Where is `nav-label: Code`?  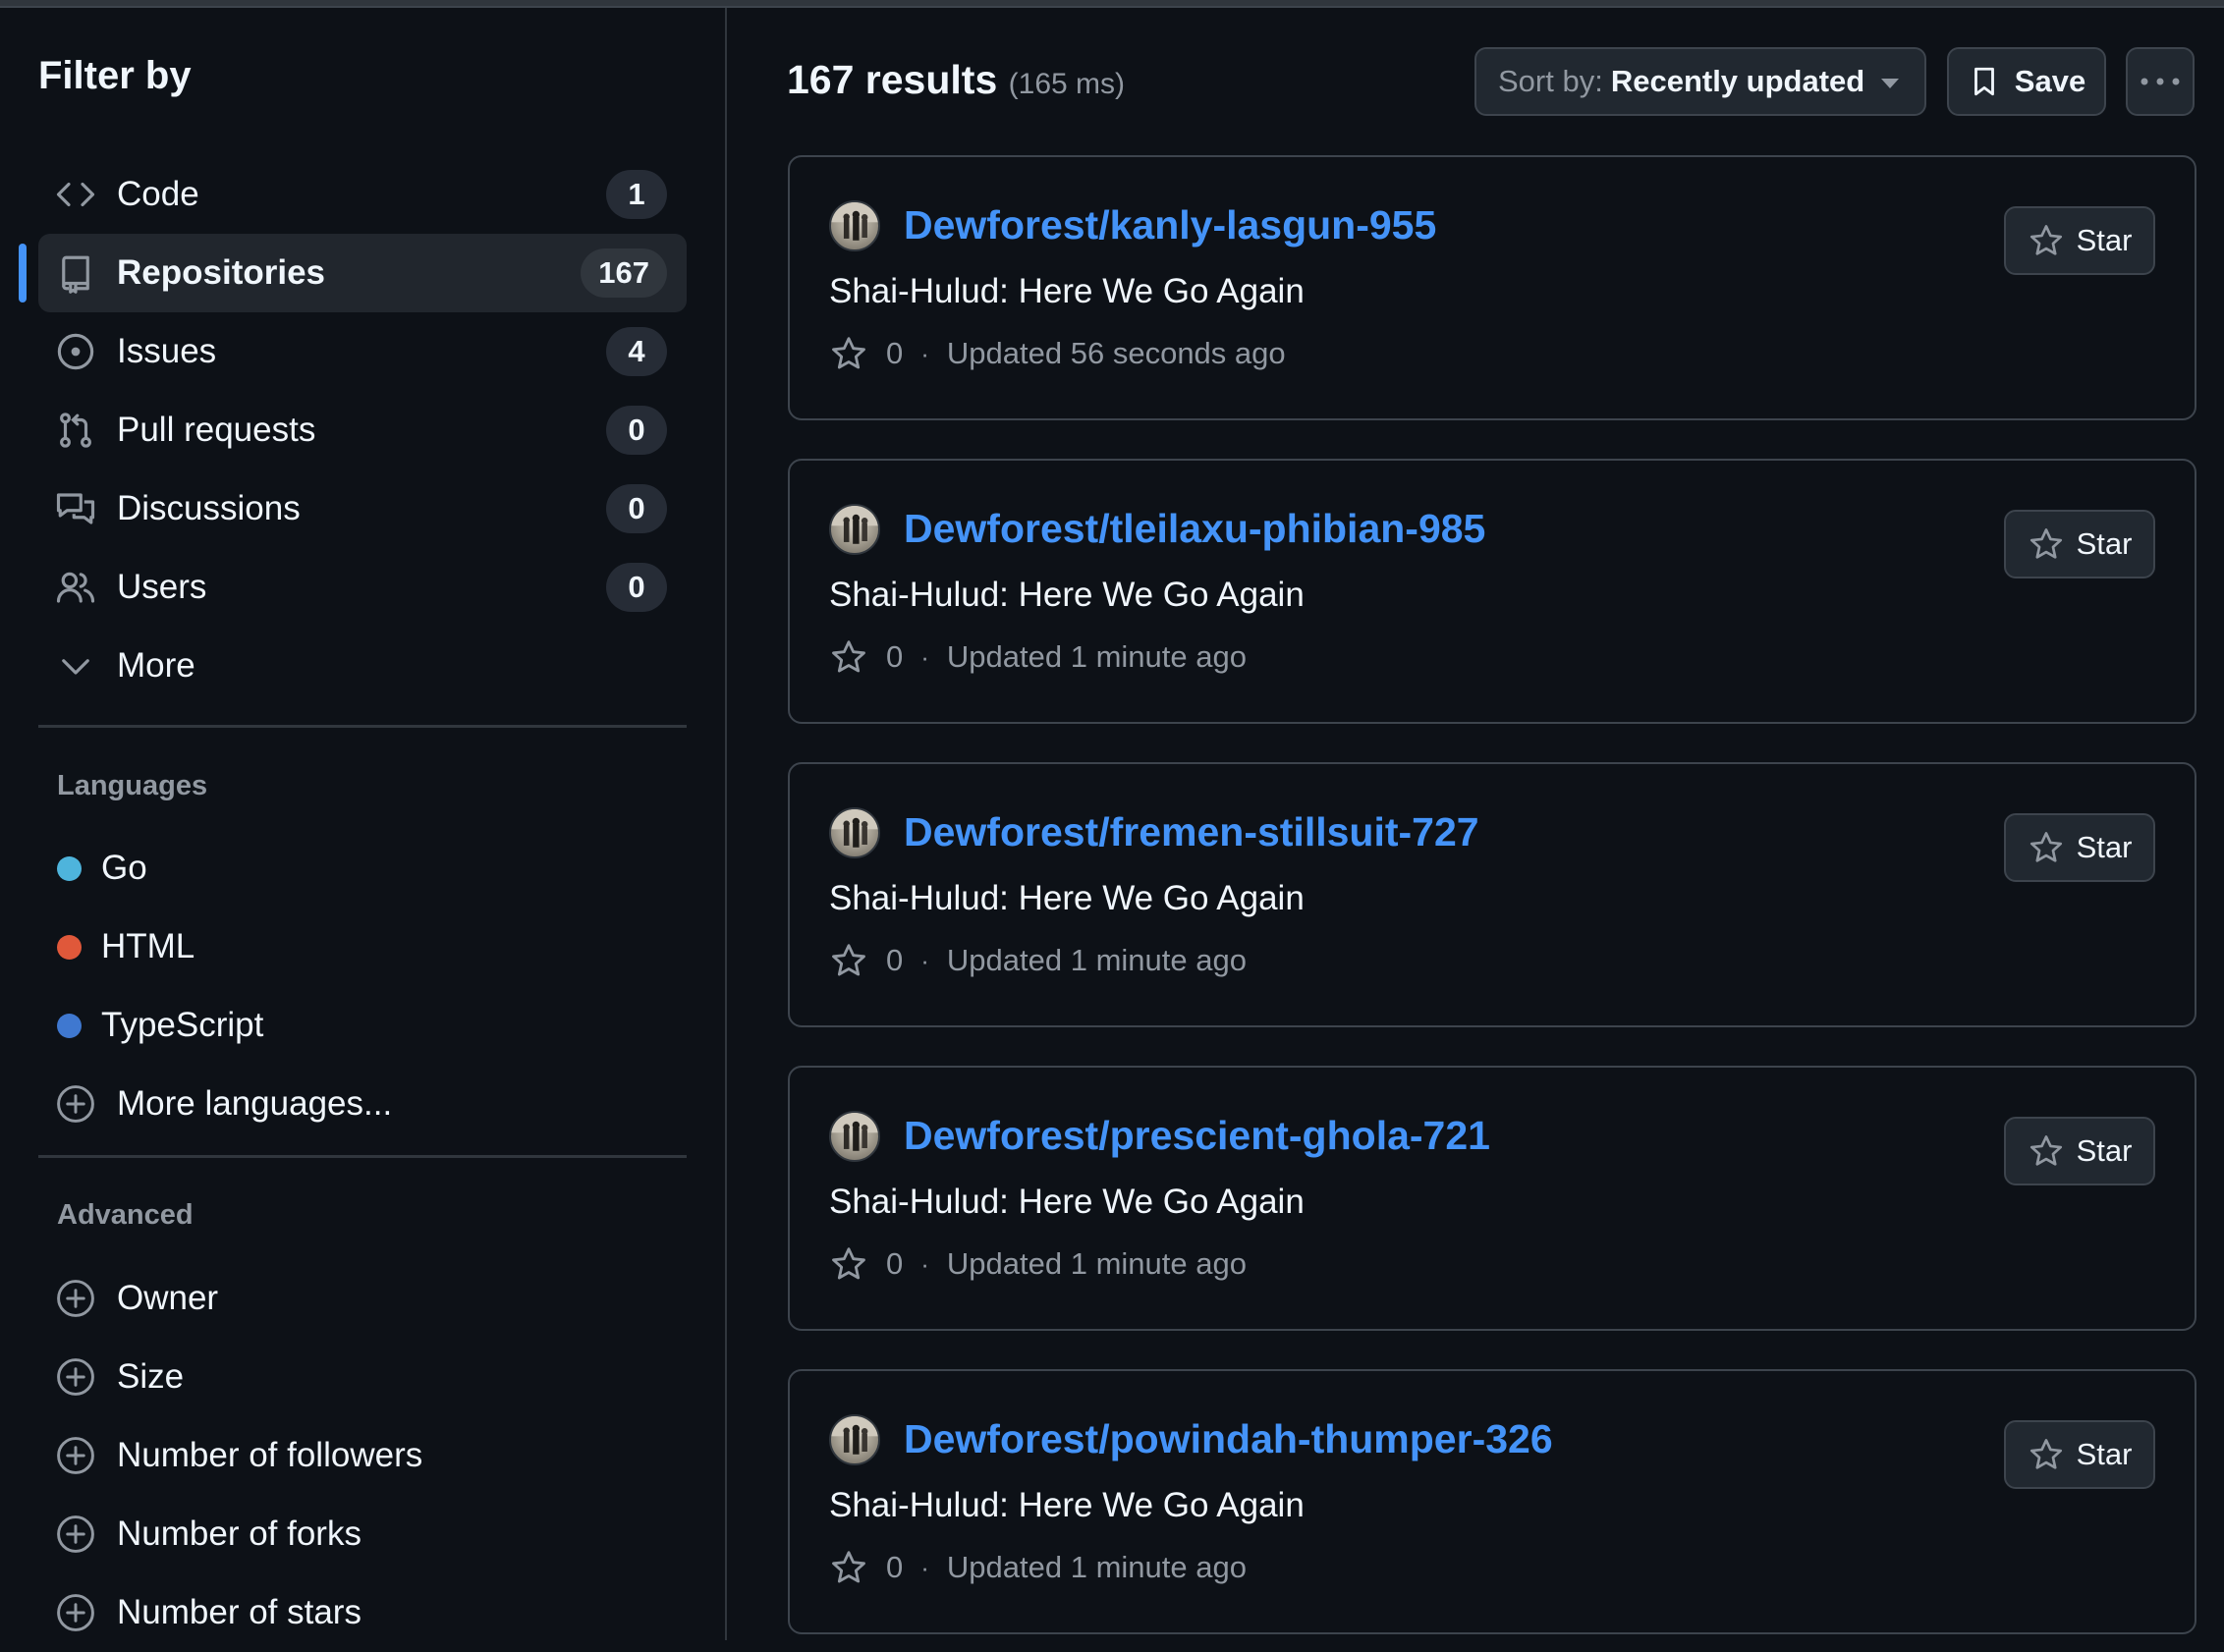 nav-label: Code is located at coordinates (158, 194).